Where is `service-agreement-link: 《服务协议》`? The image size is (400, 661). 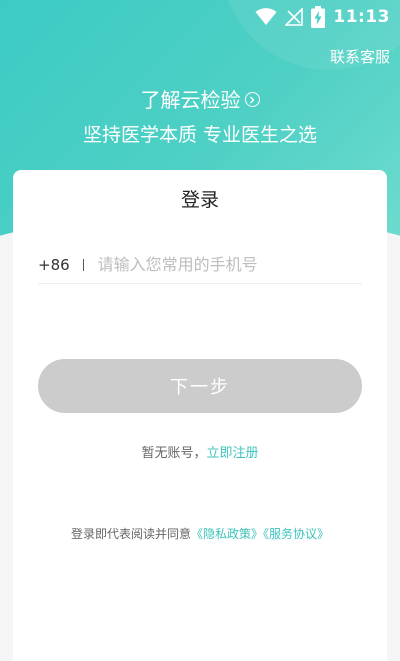
service-agreement-link: 《服务协议》 is located at coordinates (296, 534).